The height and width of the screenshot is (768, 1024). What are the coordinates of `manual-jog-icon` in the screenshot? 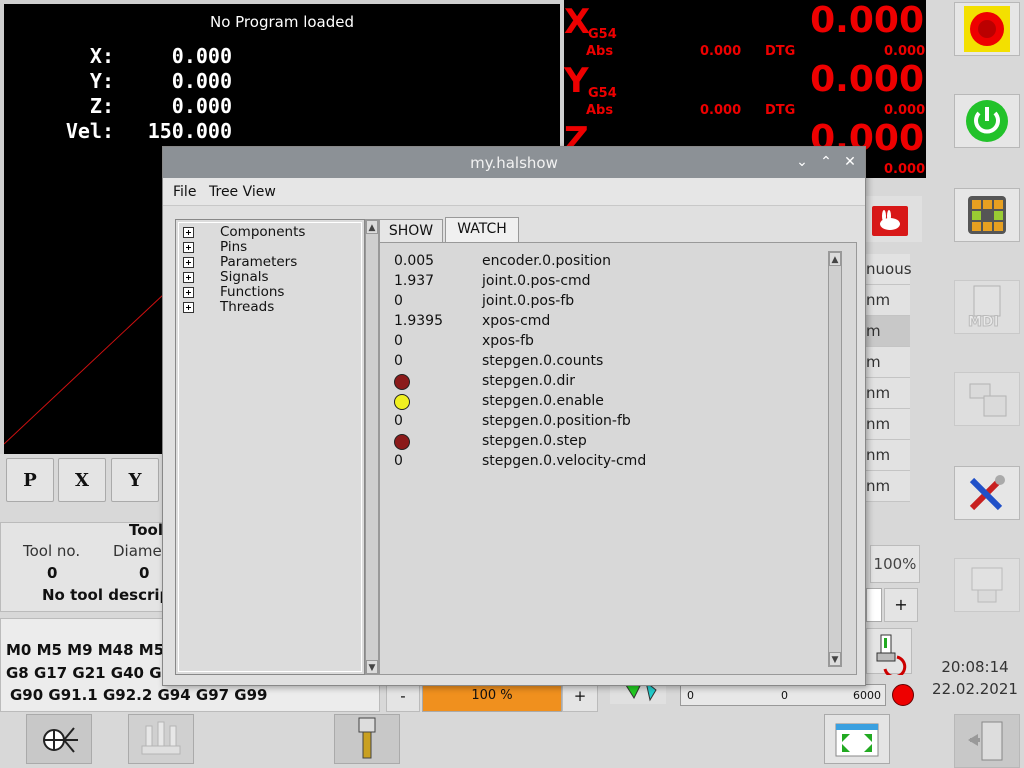 It's located at (987, 215).